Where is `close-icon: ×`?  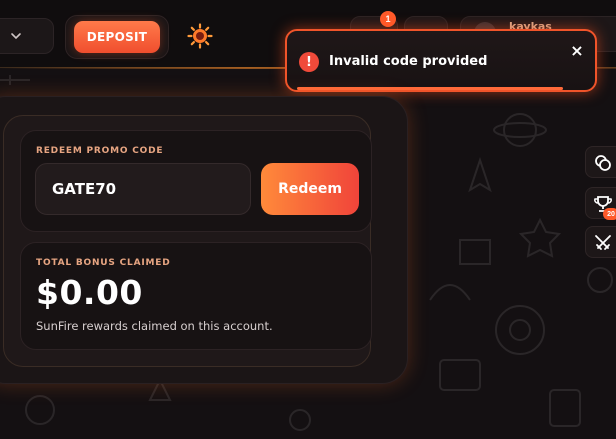
close-icon: × is located at coordinates (577, 51).